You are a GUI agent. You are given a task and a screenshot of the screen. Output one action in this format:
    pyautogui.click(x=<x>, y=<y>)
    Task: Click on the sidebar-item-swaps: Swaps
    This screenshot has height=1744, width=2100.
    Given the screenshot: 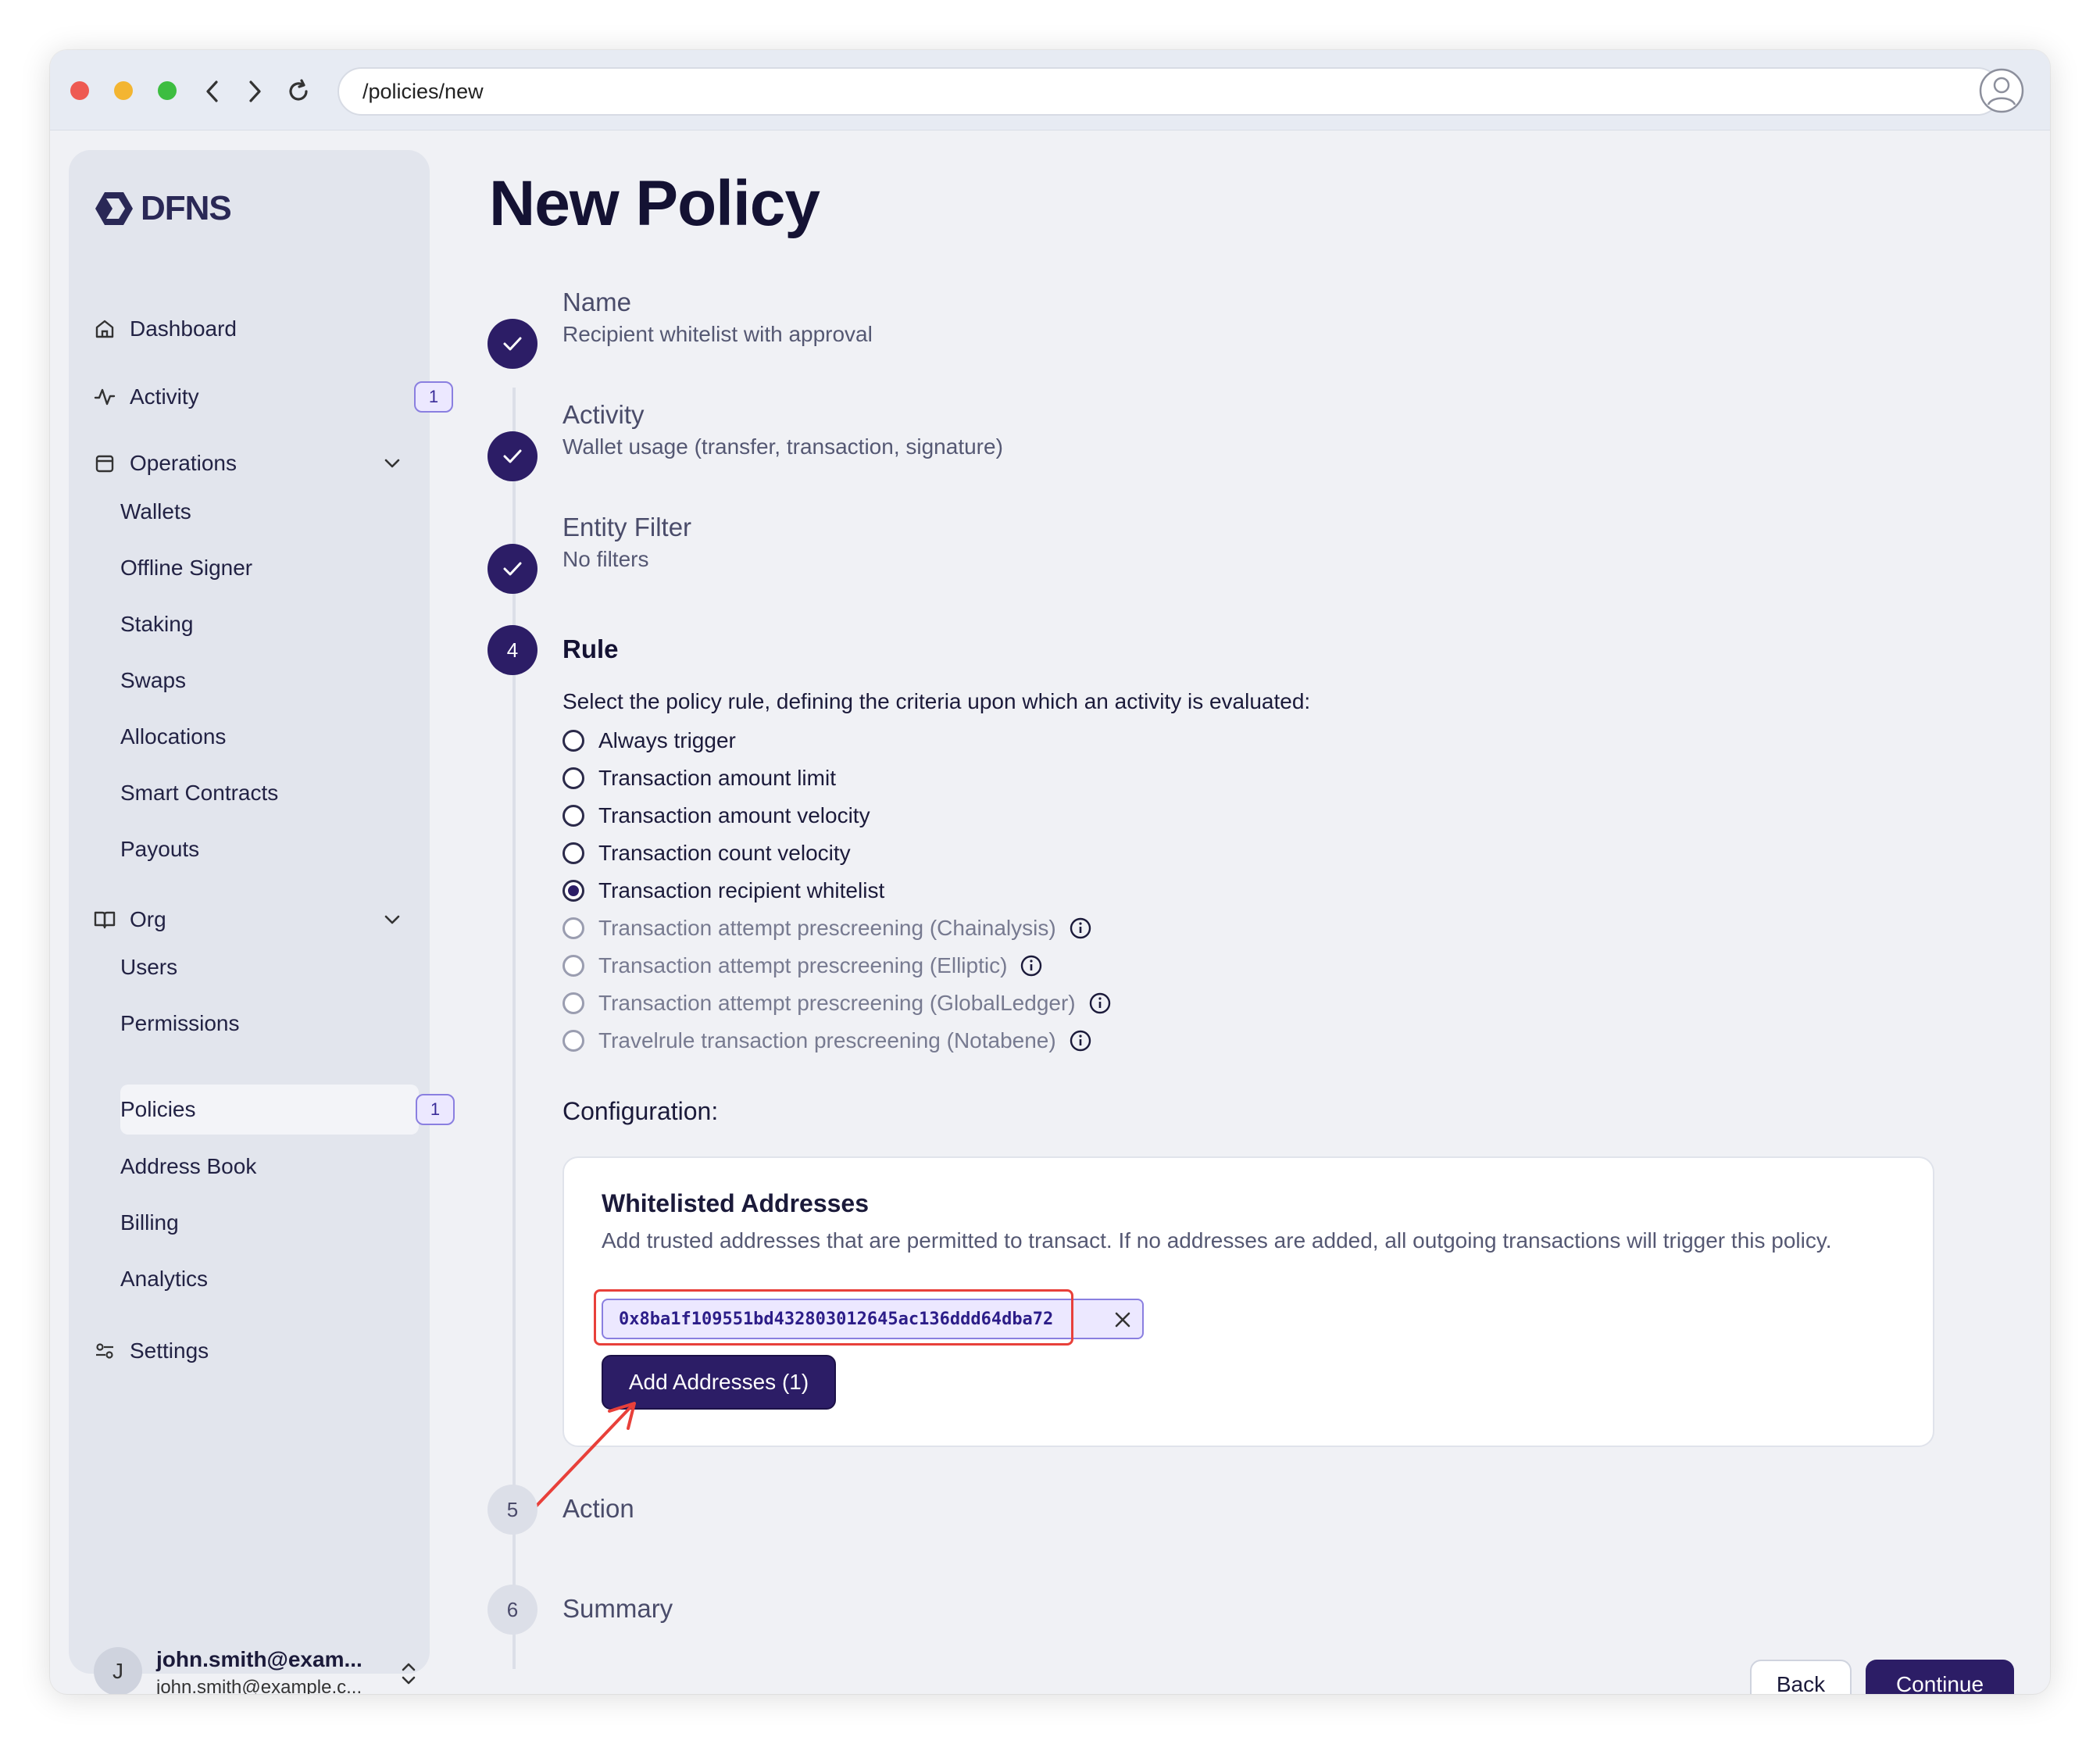 What is the action you would take?
    pyautogui.click(x=153, y=680)
    